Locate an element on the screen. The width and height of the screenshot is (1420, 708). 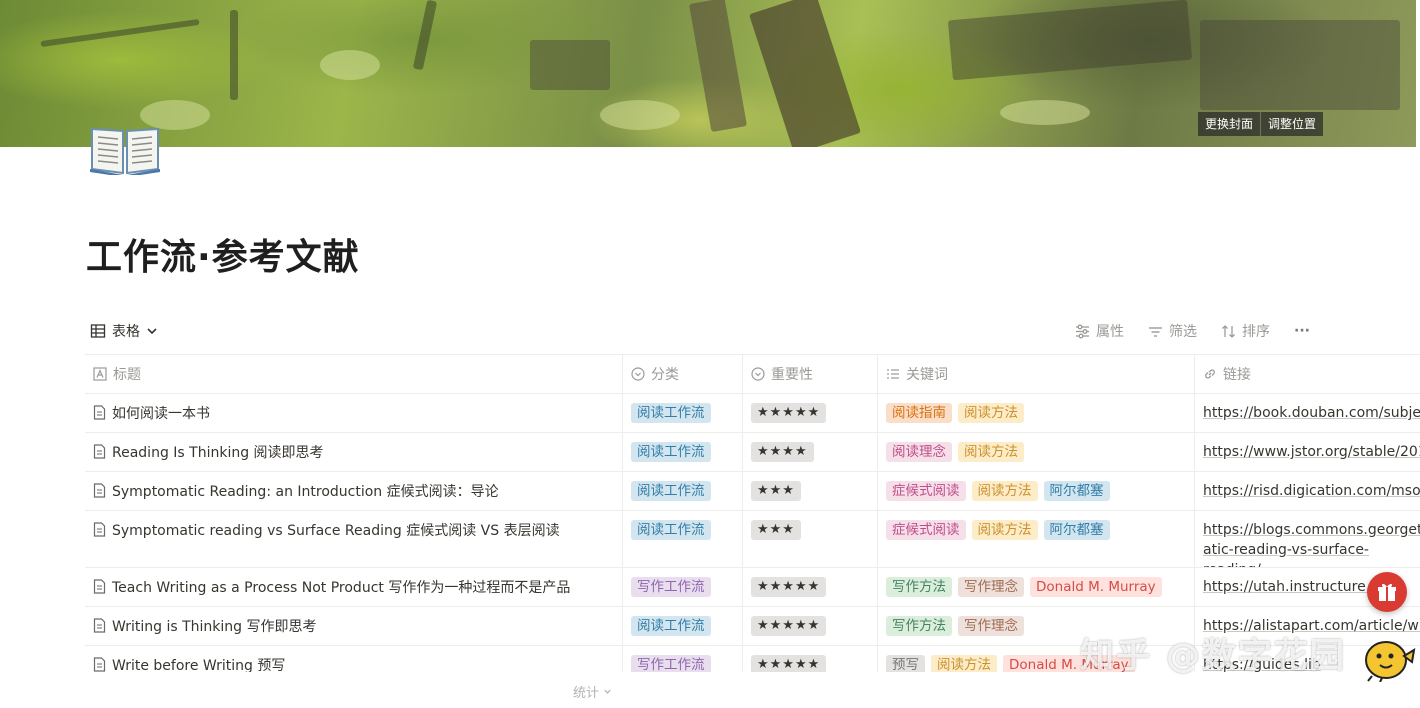
keywords-cell: 阅读理念 阅读方法 is located at coordinates (1036, 452).